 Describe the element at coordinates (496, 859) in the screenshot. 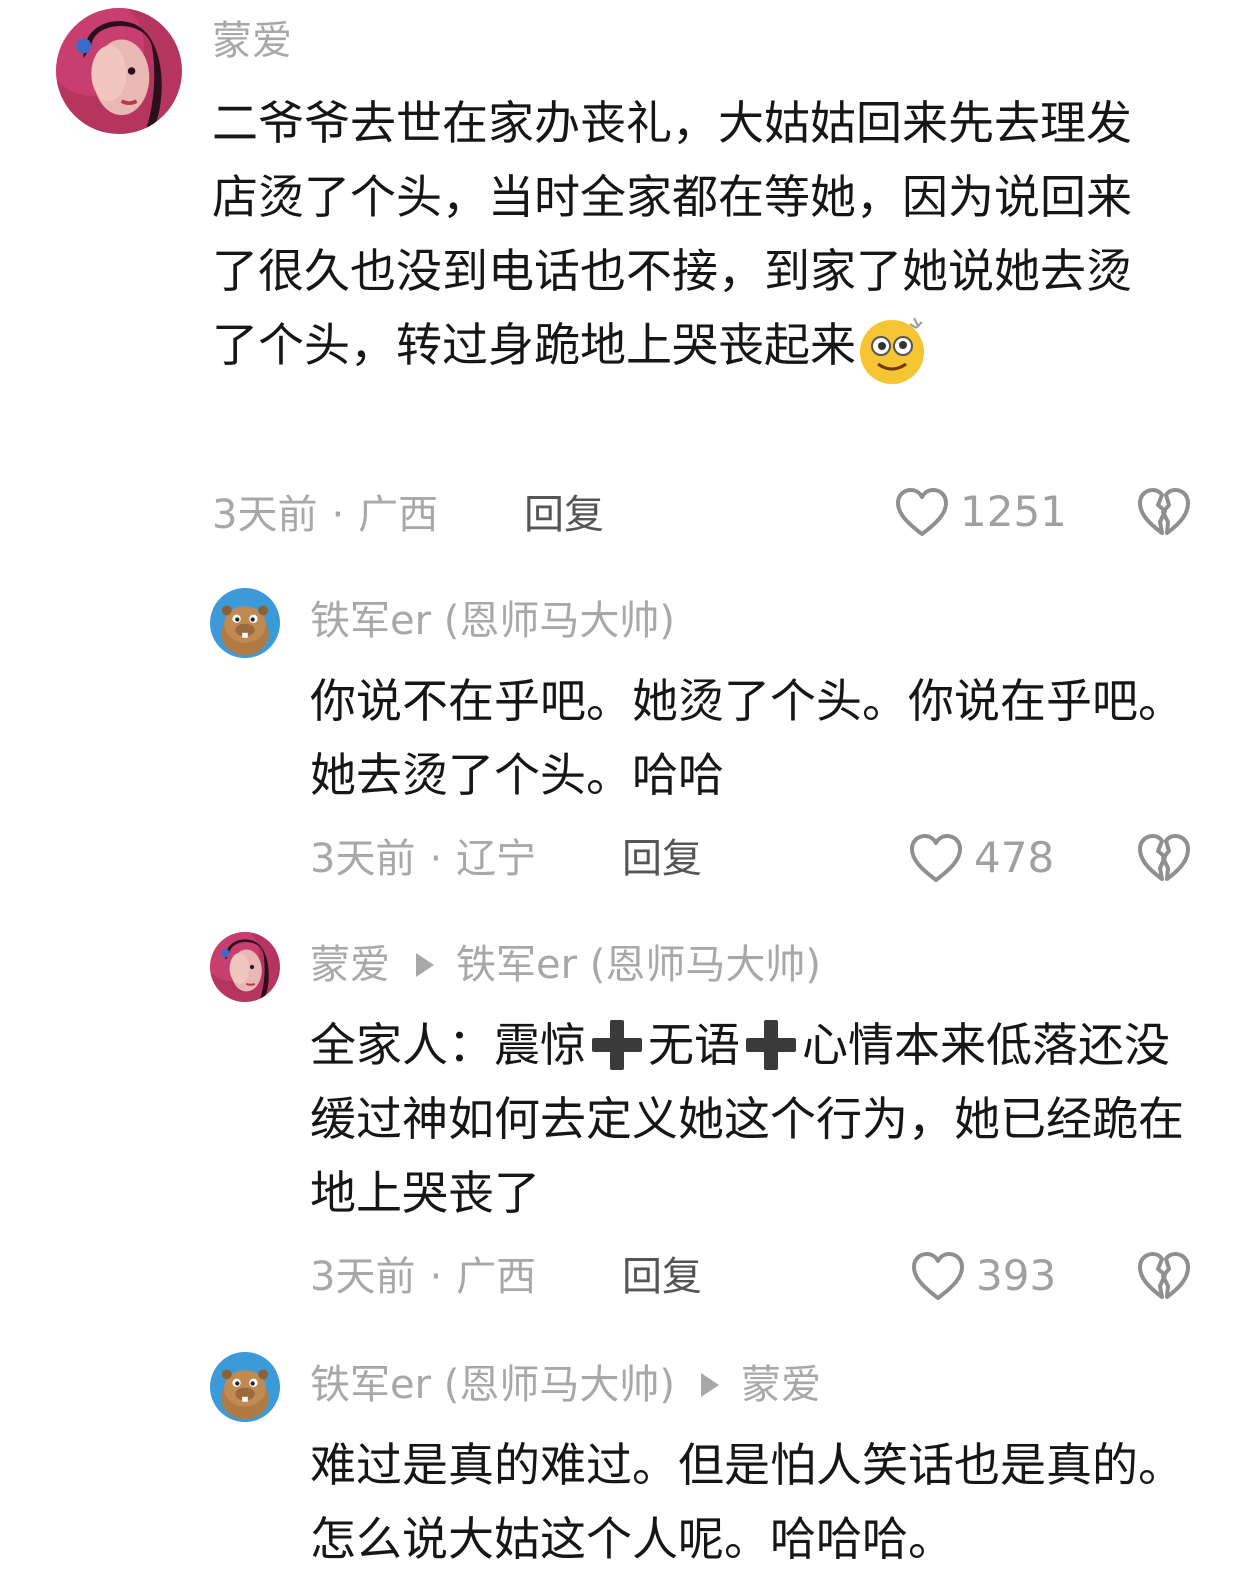

I see `location: 辽宁` at that location.